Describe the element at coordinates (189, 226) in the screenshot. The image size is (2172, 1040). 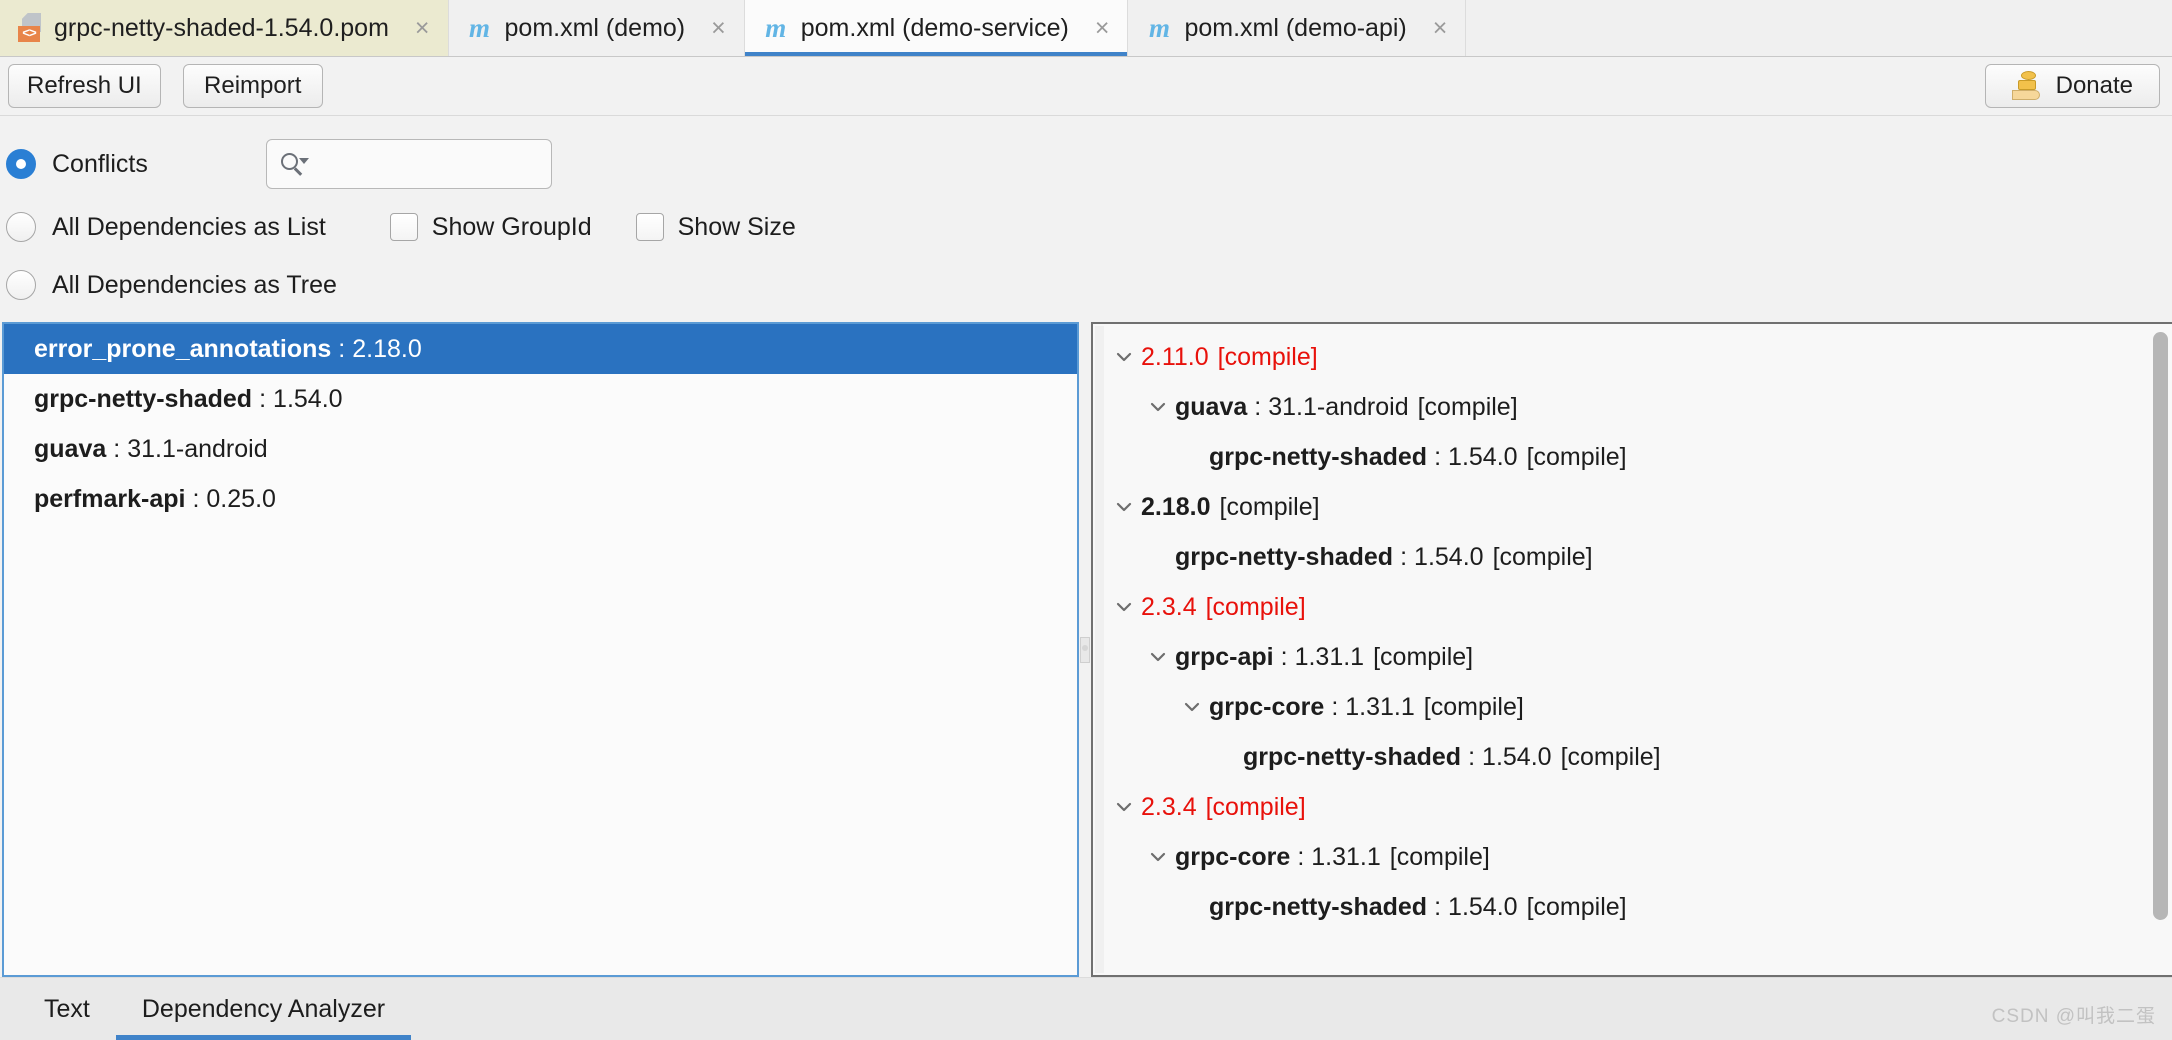
I see `radio-all-dependencies-as-list-label: All Dependencies as List` at that location.